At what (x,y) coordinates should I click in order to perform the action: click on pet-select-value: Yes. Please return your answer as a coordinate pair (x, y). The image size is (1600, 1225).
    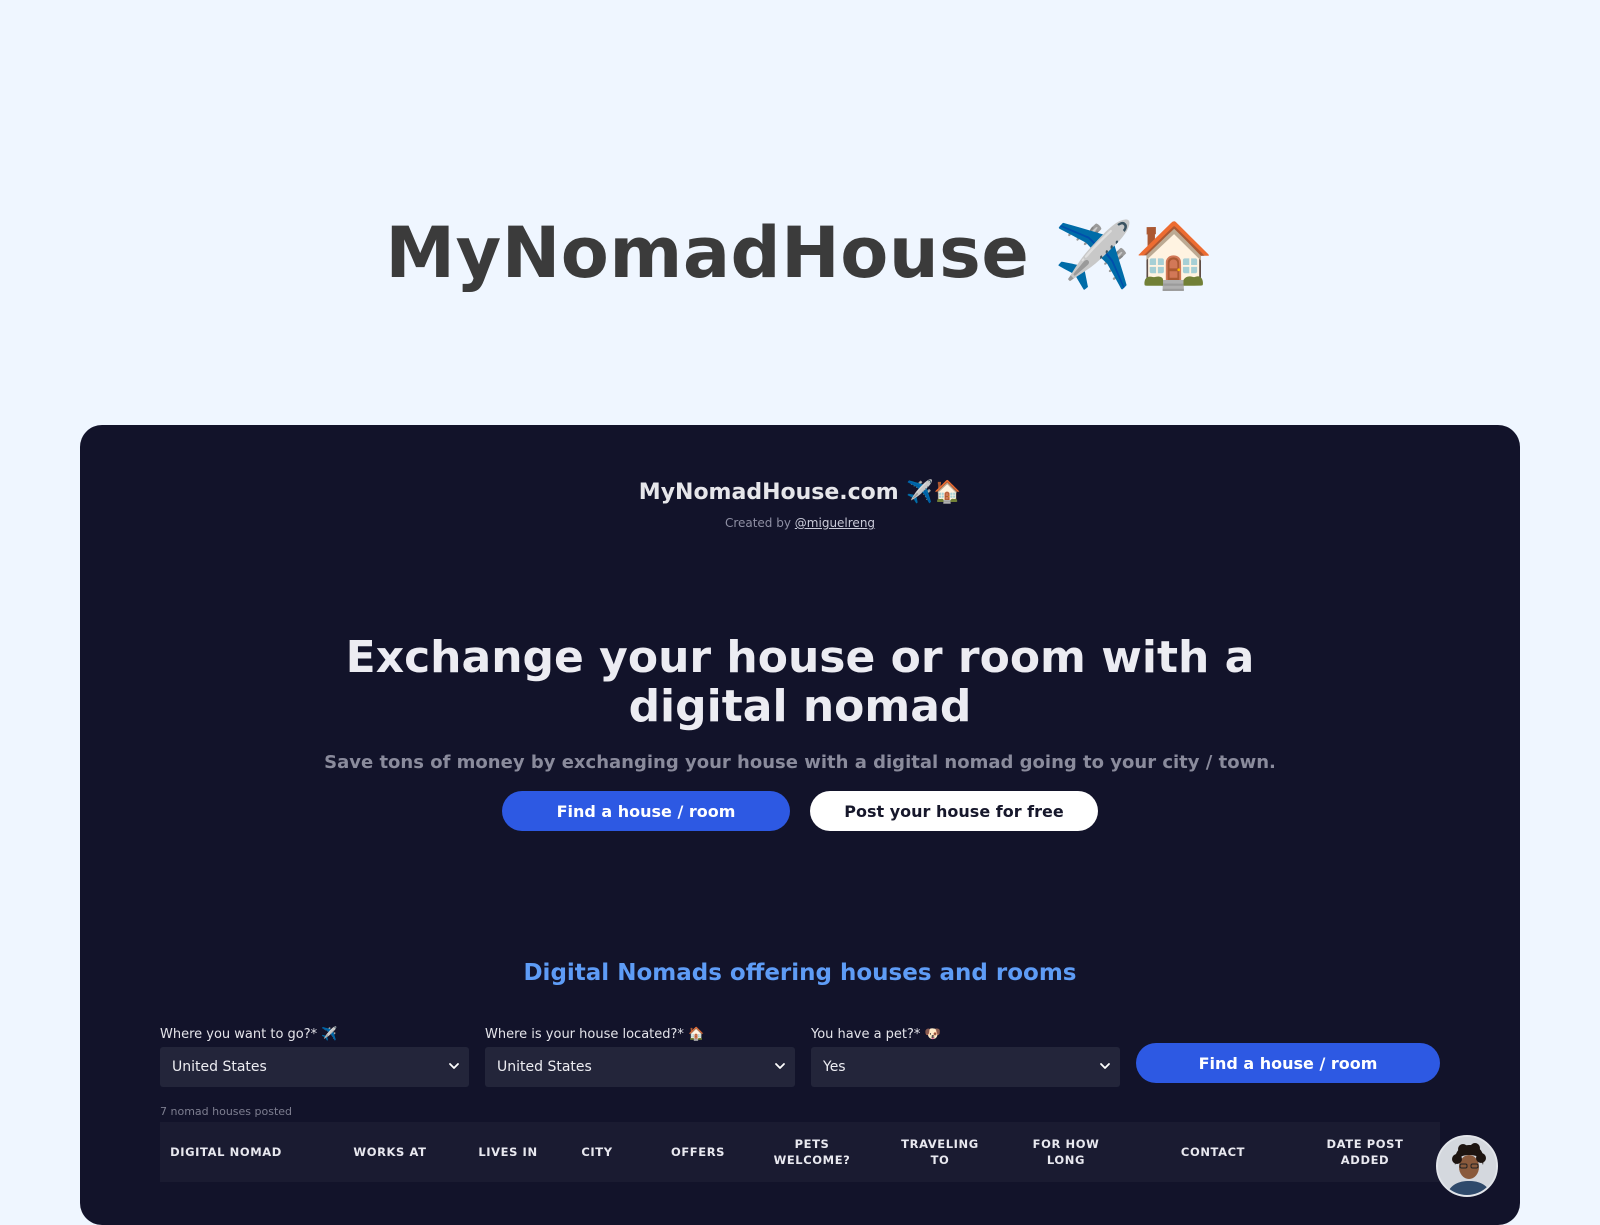
    Looking at the image, I should click on (834, 1067).